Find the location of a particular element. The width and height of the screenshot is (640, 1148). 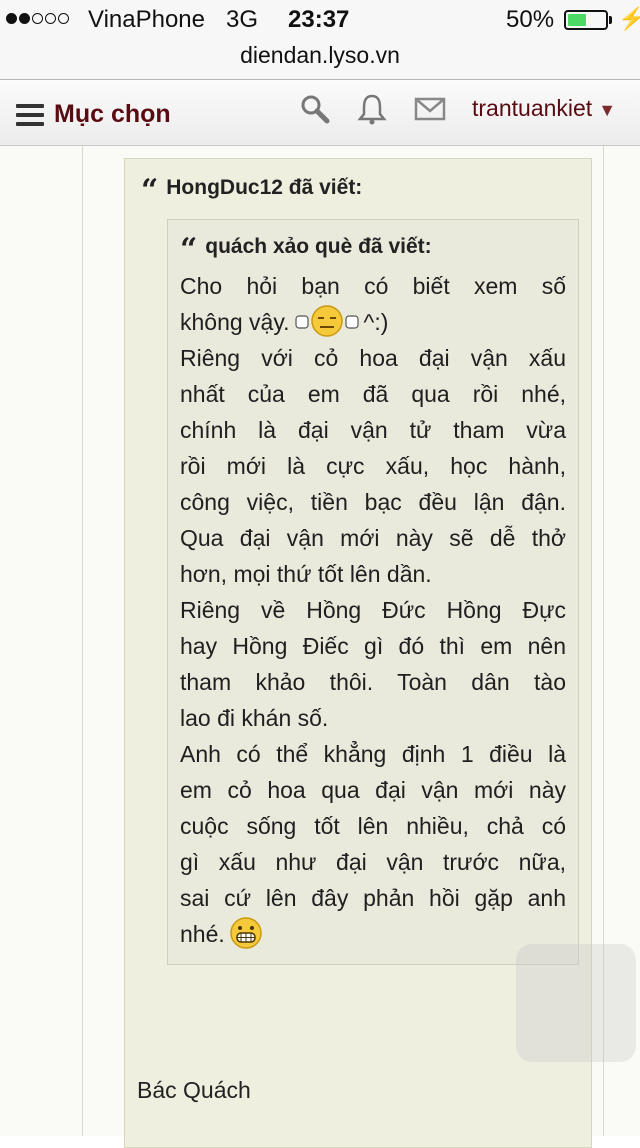

outer-quote-header: “ HongDuc12 đã viết: is located at coordinates (251, 190).